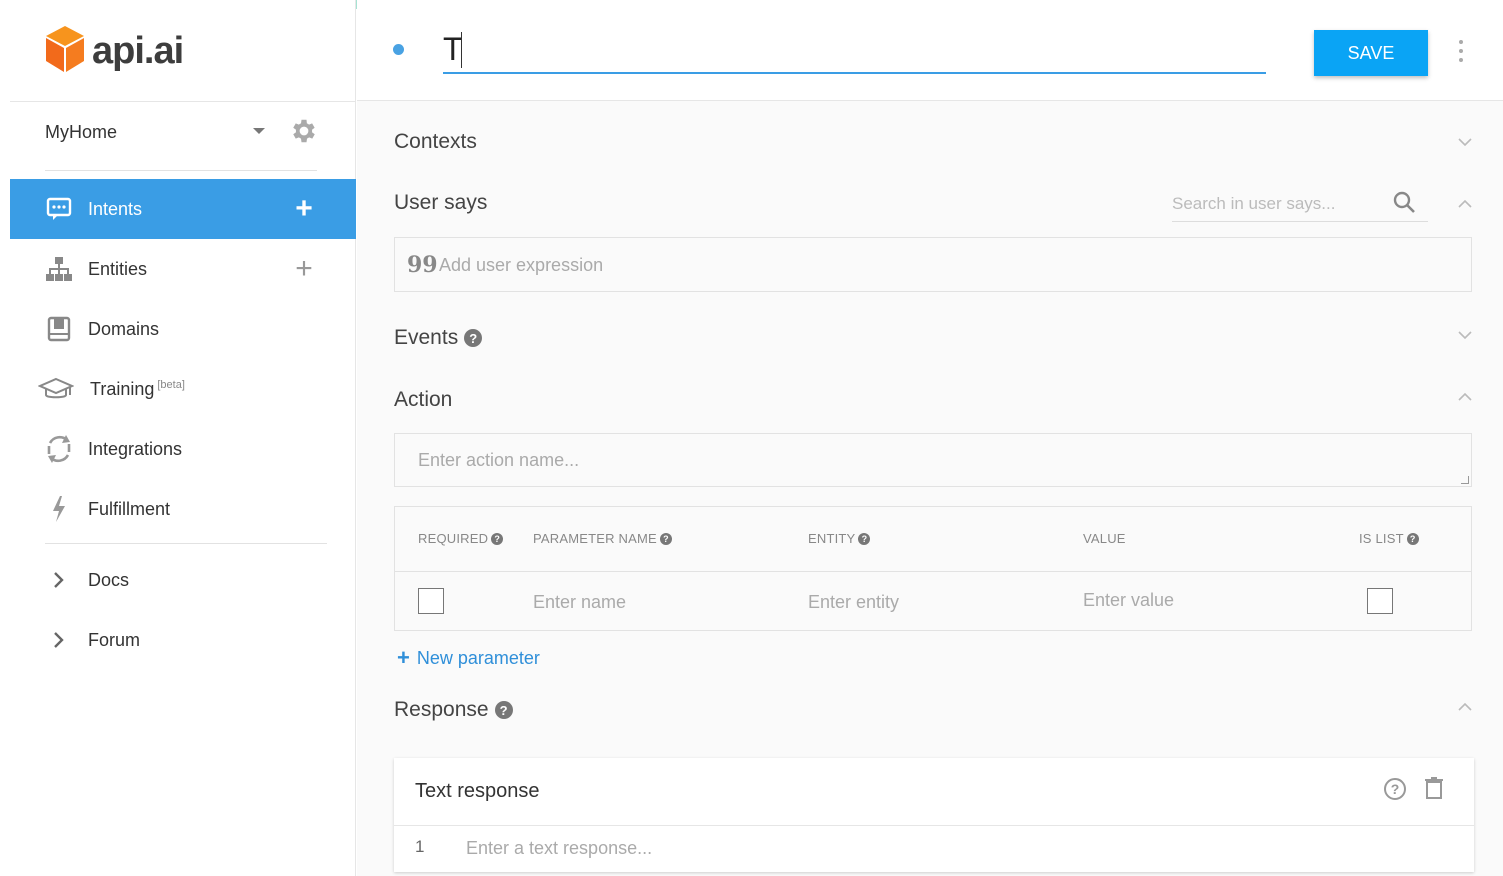  Describe the element at coordinates (115, 208) in the screenshot. I see `sidebar-item-label: Intents` at that location.